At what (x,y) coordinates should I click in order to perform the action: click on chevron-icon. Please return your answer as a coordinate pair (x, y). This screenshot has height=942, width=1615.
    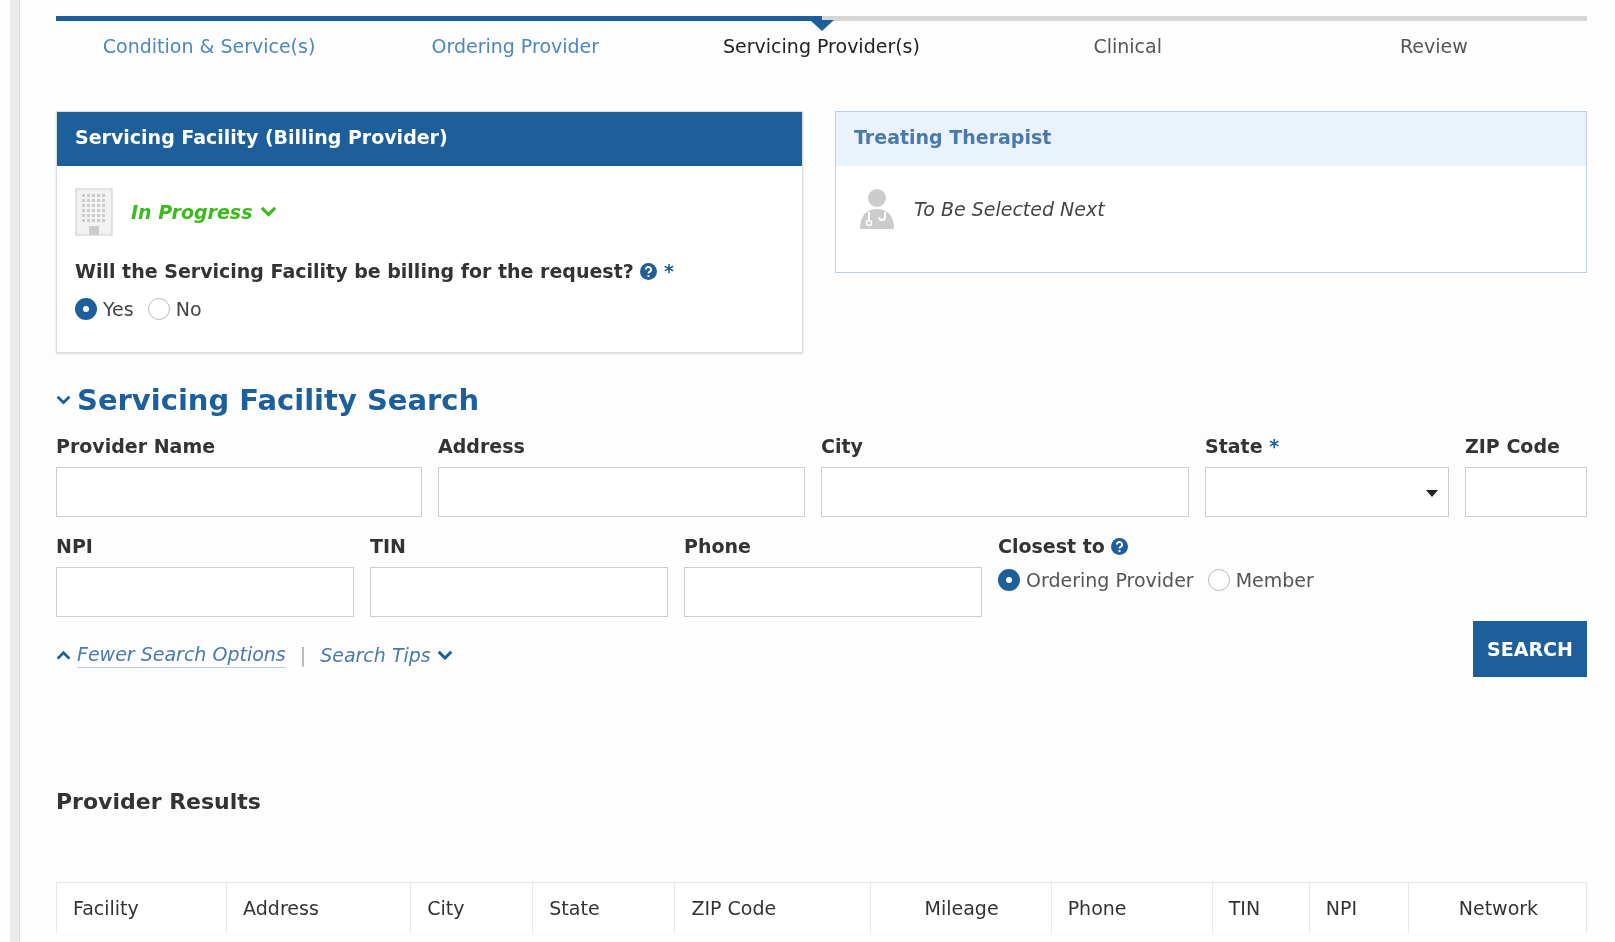
    Looking at the image, I should click on (63, 400).